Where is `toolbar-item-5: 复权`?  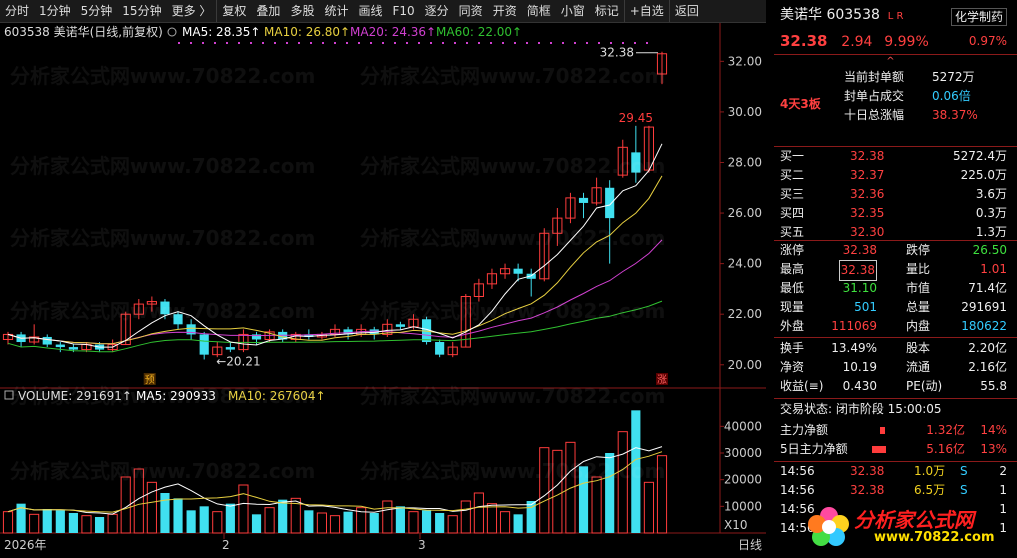 toolbar-item-5: 复权 is located at coordinates (233, 11).